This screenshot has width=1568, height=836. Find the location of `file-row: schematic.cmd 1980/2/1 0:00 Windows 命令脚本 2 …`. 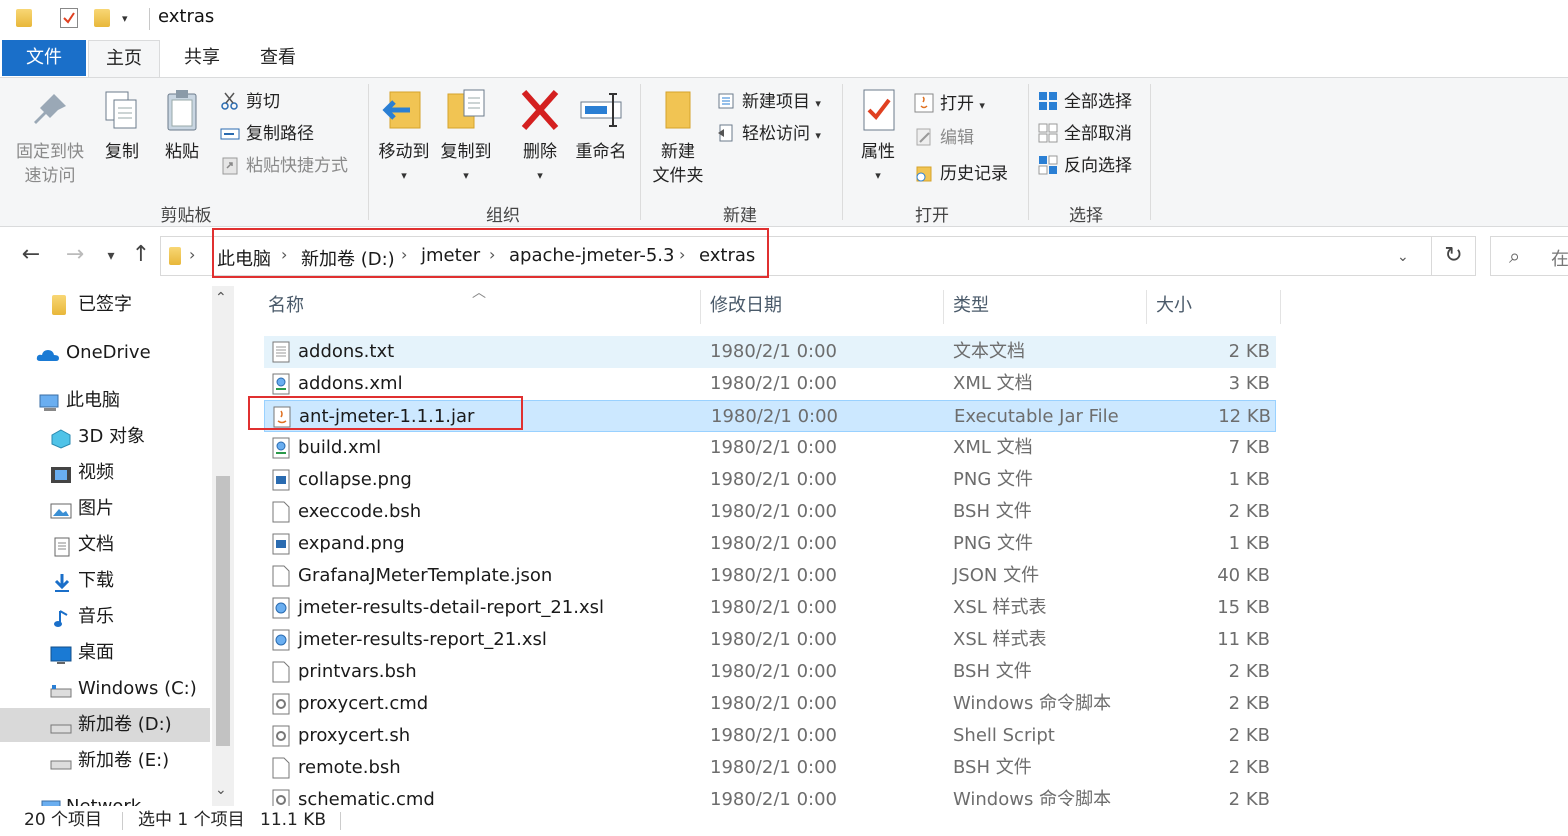

file-row: schematic.cmd 1980/2/1 0:00 Windows 命令脚本 2 … is located at coordinates (770, 795).